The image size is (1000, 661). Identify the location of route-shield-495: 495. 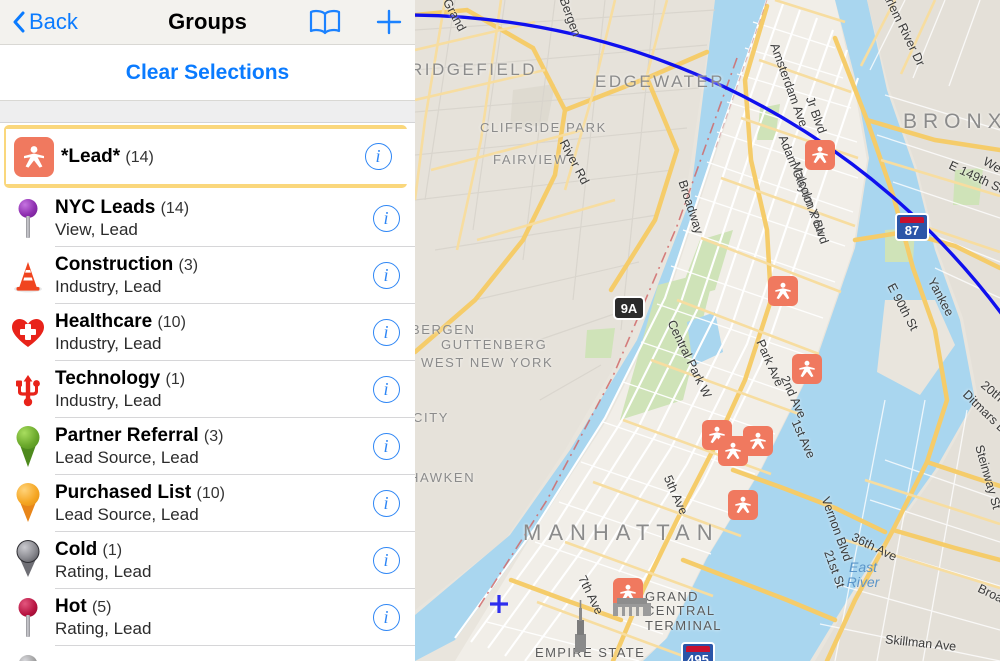
(698, 651).